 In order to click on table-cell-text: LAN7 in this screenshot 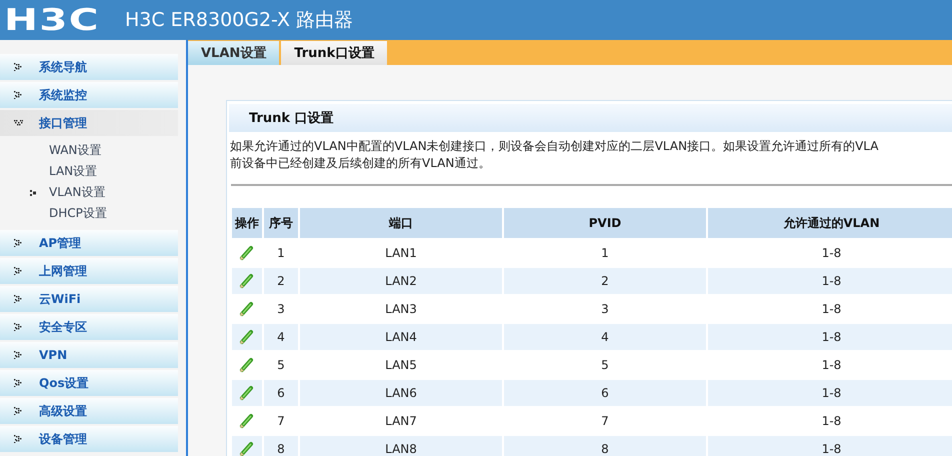, I will do `click(401, 421)`.